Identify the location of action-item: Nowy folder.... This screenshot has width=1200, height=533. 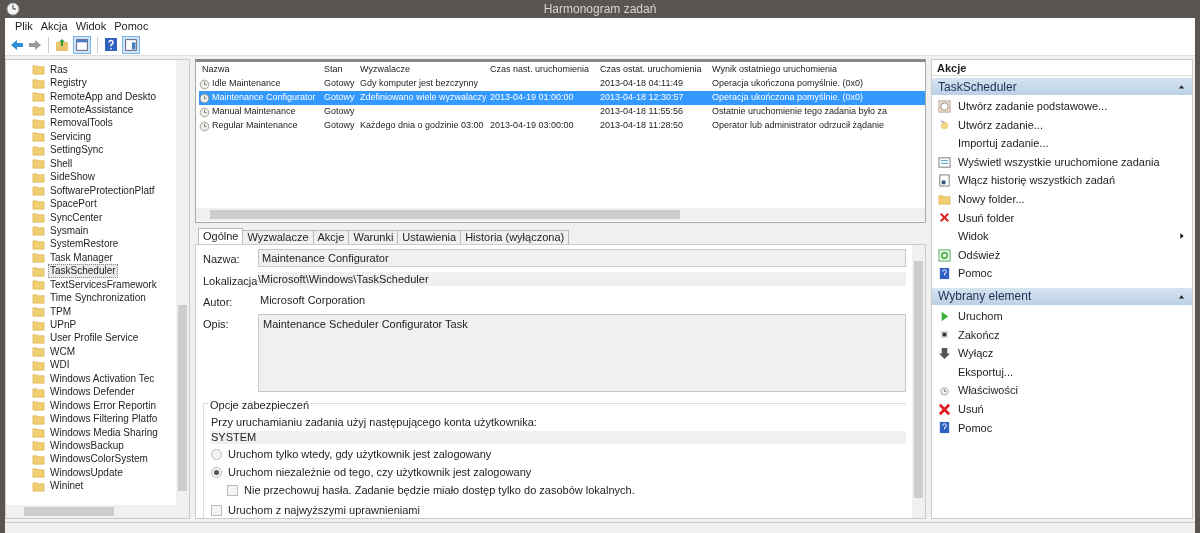
(1072, 199).